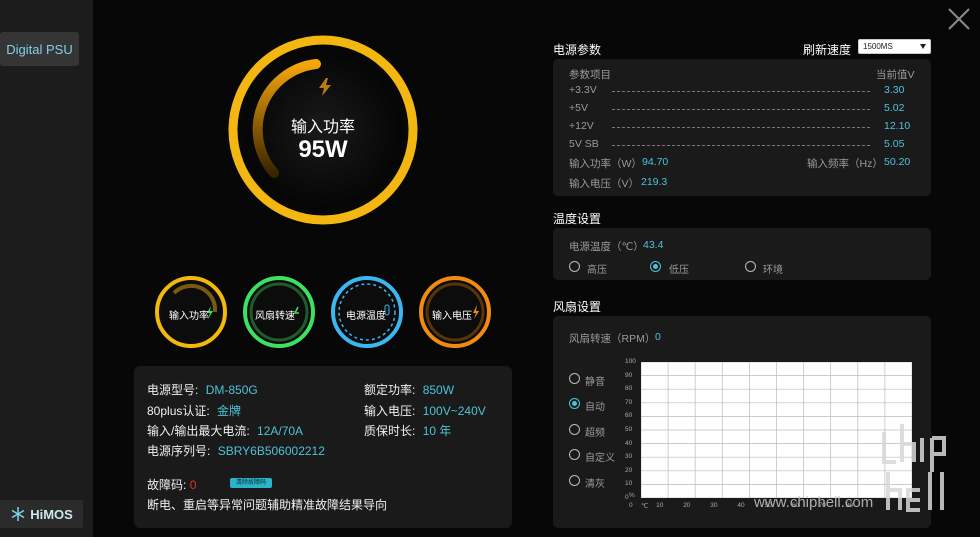  I want to click on y-tick-label: 30, so click(629, 457).